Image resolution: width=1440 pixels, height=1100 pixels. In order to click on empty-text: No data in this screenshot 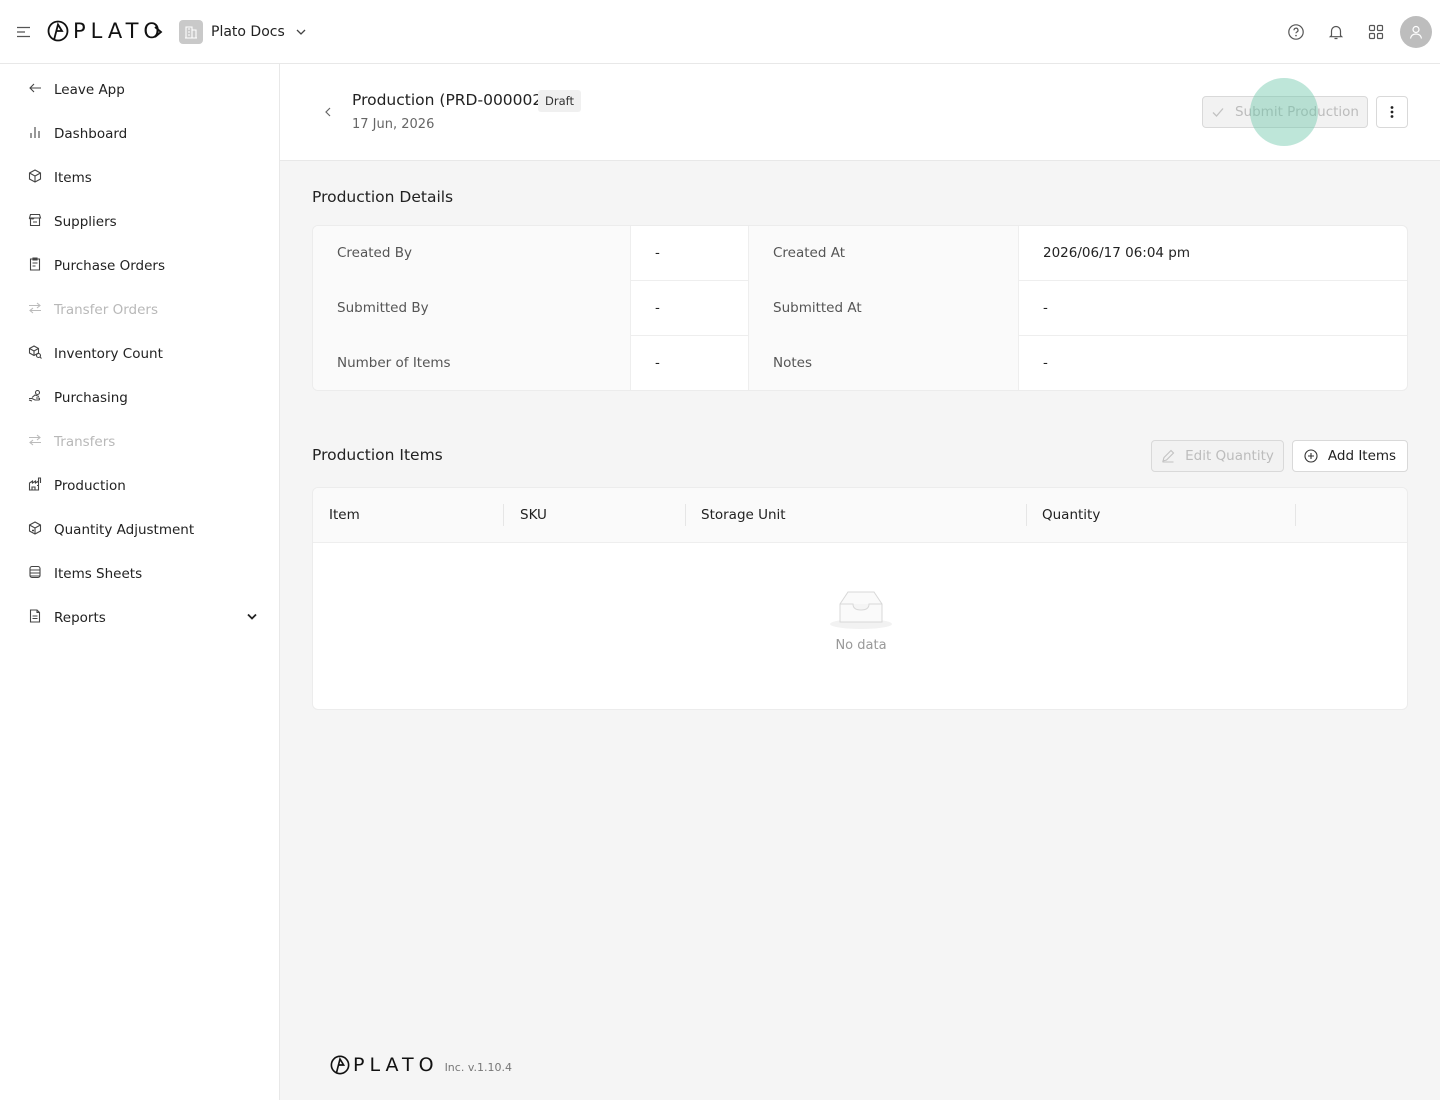, I will do `click(861, 645)`.